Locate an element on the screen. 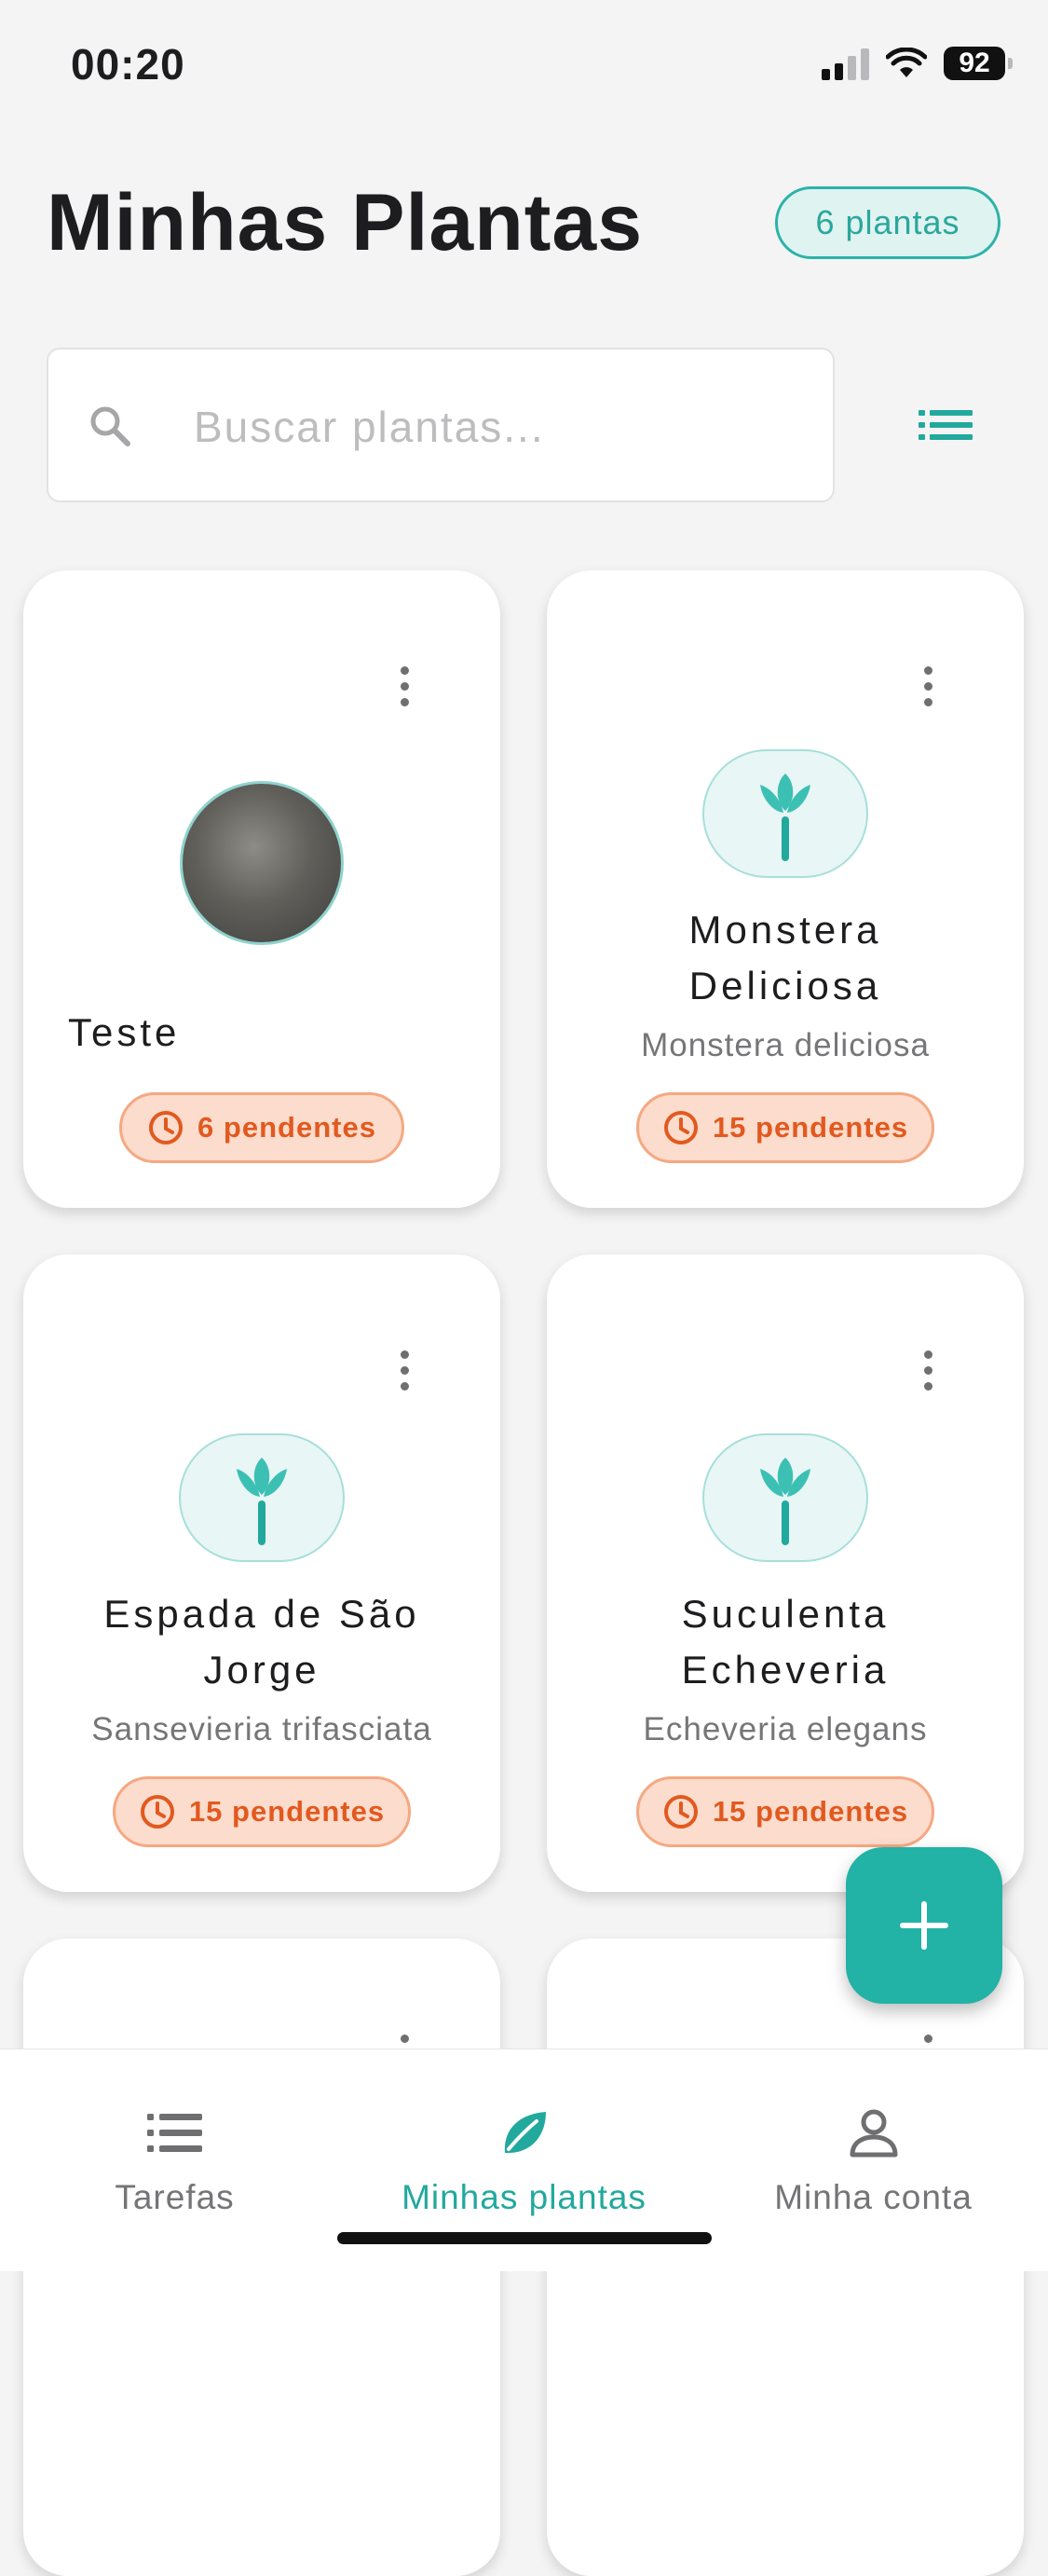  nav-label: Minhas plantas is located at coordinates (524, 2197).